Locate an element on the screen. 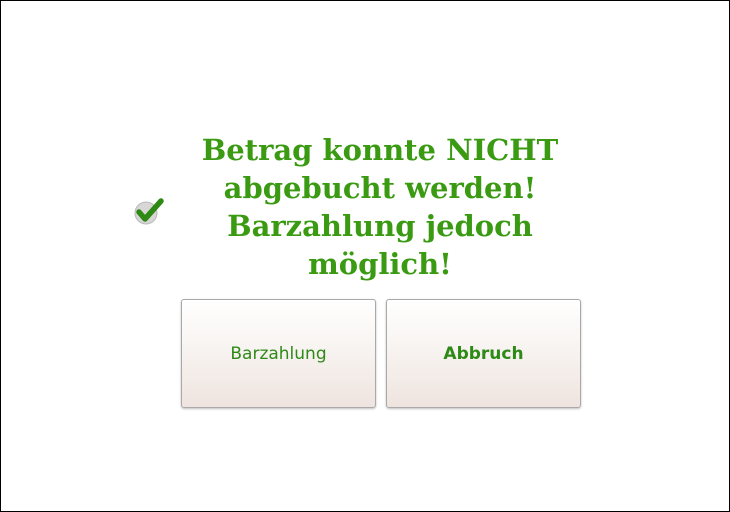 The height and width of the screenshot is (512, 730). message-line: möglich! is located at coordinates (380, 264).